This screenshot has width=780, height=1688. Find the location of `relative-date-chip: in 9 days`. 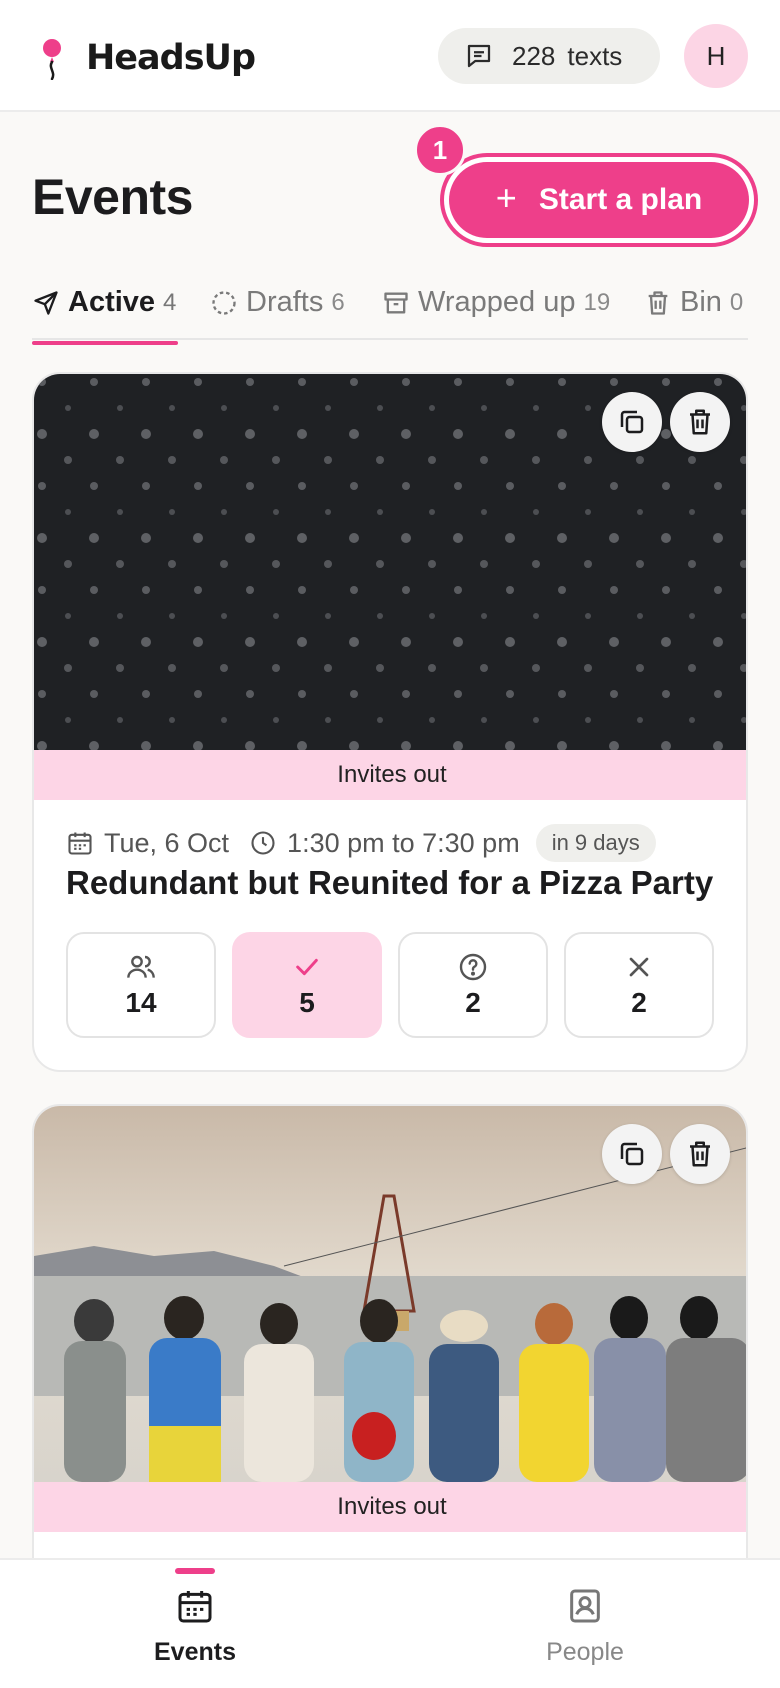

relative-date-chip: in 9 days is located at coordinates (595, 843).